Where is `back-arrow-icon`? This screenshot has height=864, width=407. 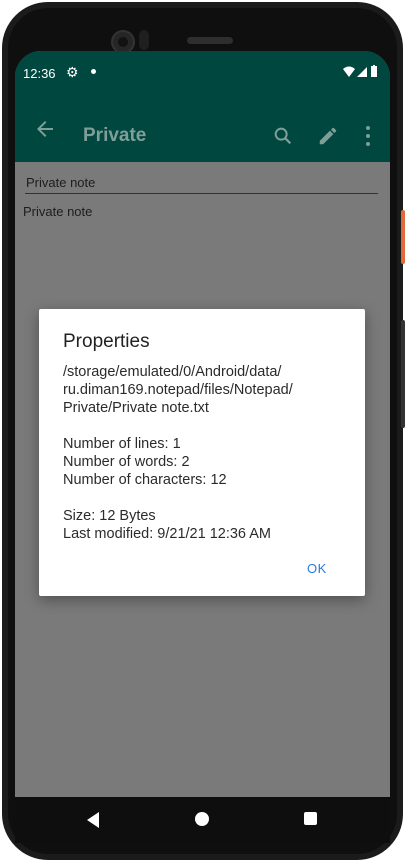 back-arrow-icon is located at coordinates (45, 129).